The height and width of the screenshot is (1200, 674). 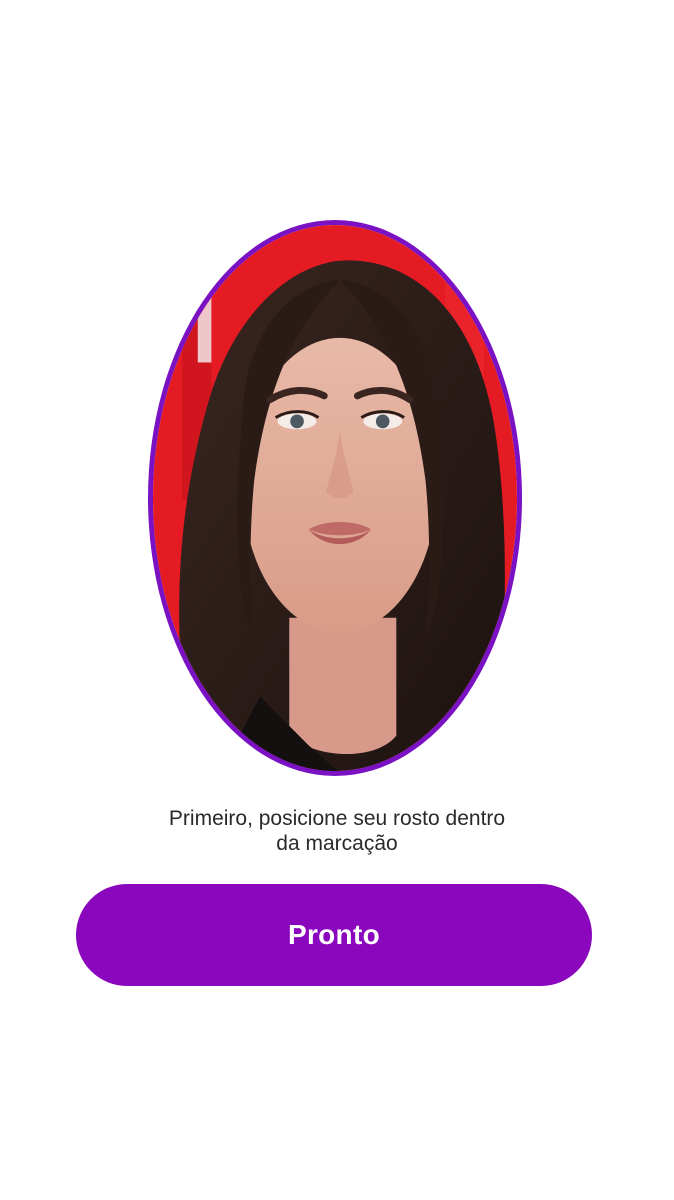 What do you see at coordinates (334, 935) in the screenshot?
I see `pronto-button: Pronto` at bounding box center [334, 935].